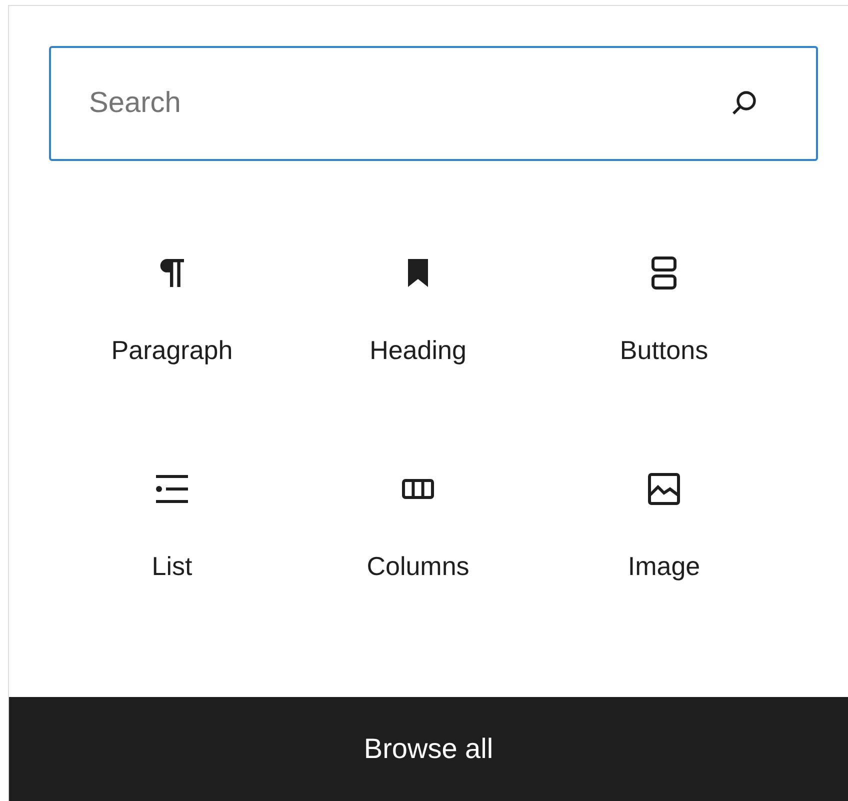 Image resolution: width=848 pixels, height=801 pixels. What do you see at coordinates (664, 306) in the screenshot?
I see `block-button: Buttons` at bounding box center [664, 306].